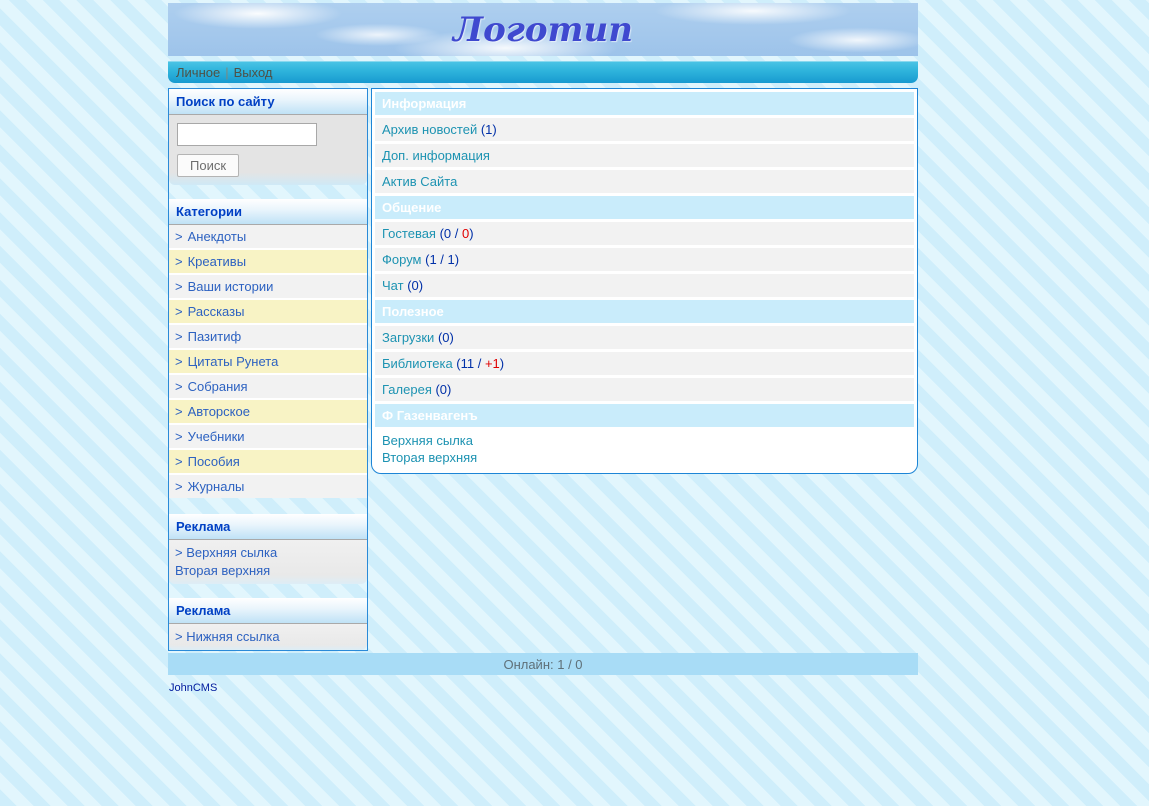 The width and height of the screenshot is (1149, 806). What do you see at coordinates (268, 461) in the screenshot?
I see `category-link: > Пособия` at bounding box center [268, 461].